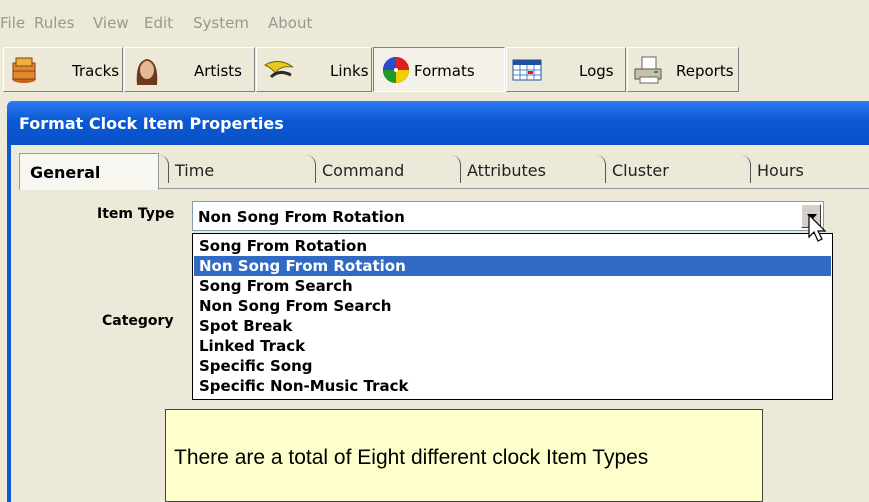 This screenshot has height=502, width=869. Describe the element at coordinates (218, 71) in the screenshot. I see `artists-label: Artists` at that location.